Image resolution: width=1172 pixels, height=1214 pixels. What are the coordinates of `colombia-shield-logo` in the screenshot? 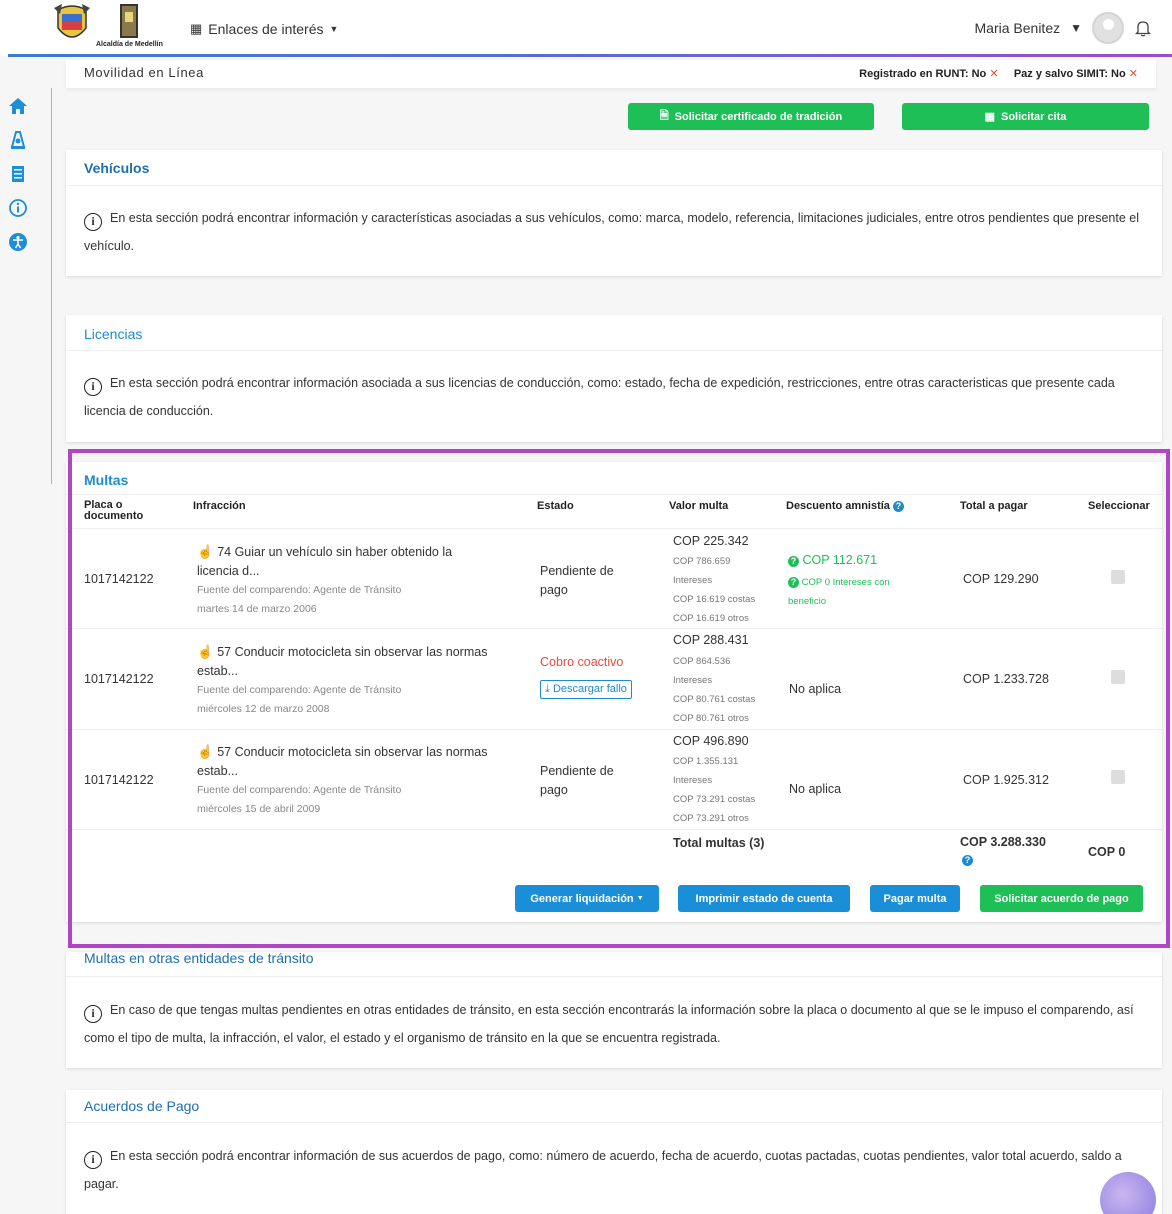 It's located at (72, 21).